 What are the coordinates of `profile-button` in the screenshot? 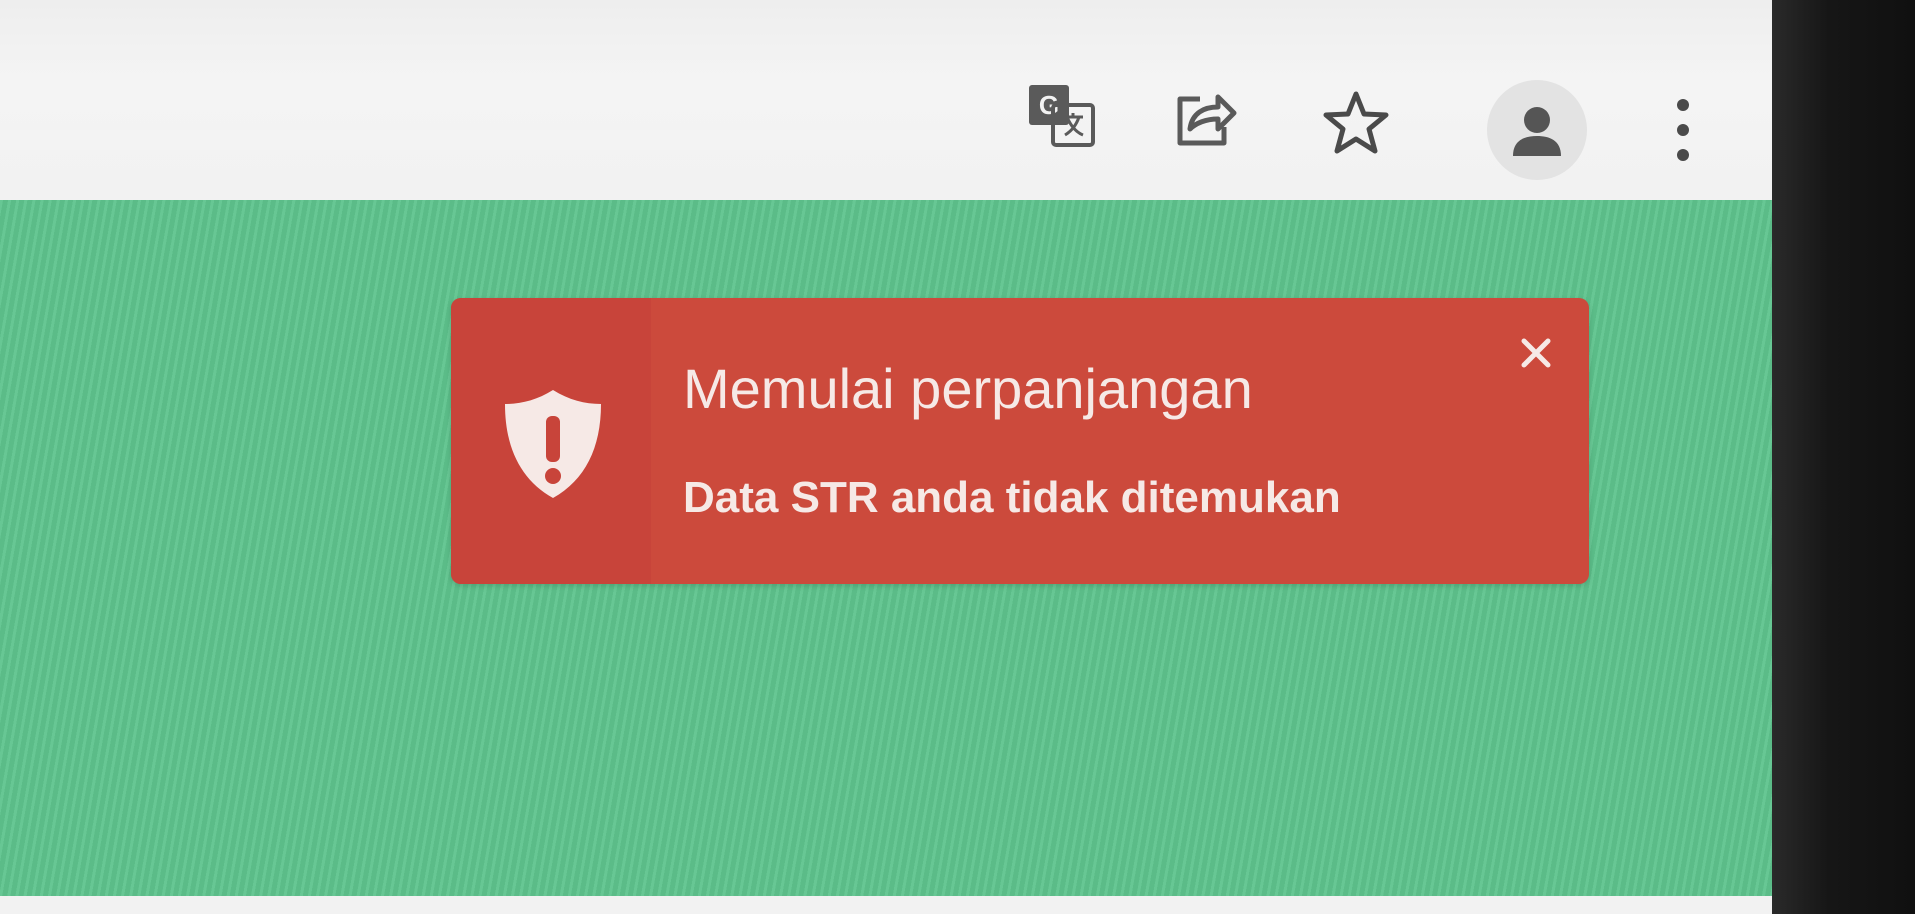 It's located at (1537, 130).